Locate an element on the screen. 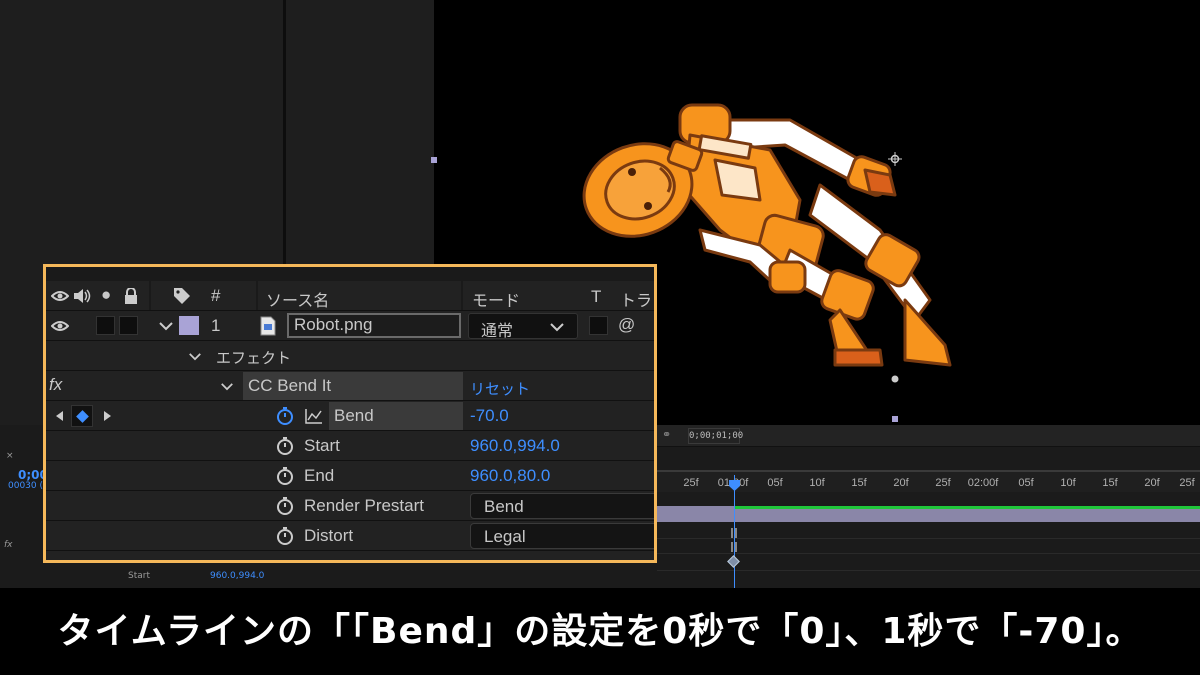  layer-row: 1 Robot.png 通常 @ is located at coordinates (350, 326).